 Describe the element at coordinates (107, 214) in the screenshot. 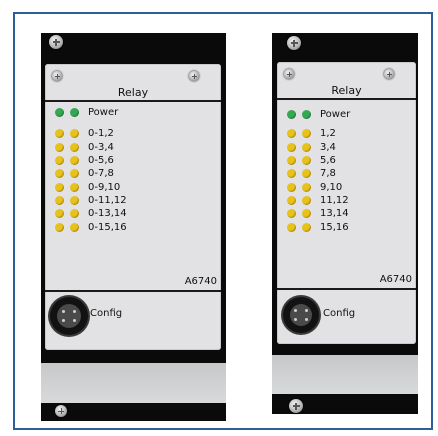

I see `channel-label: 0-13,14` at that location.